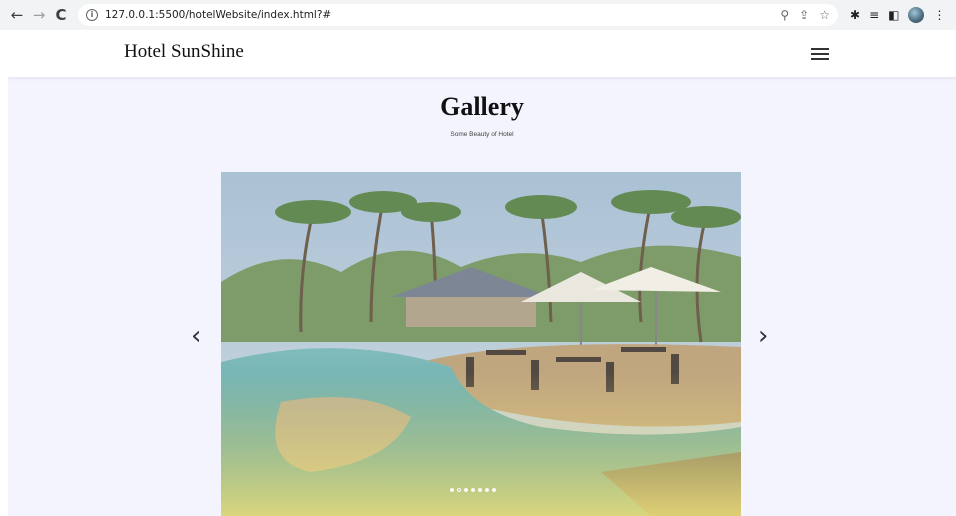 Image resolution: width=956 pixels, height=516 pixels. What do you see at coordinates (17, 15) in the screenshot?
I see `back-icon: ←` at bounding box center [17, 15].